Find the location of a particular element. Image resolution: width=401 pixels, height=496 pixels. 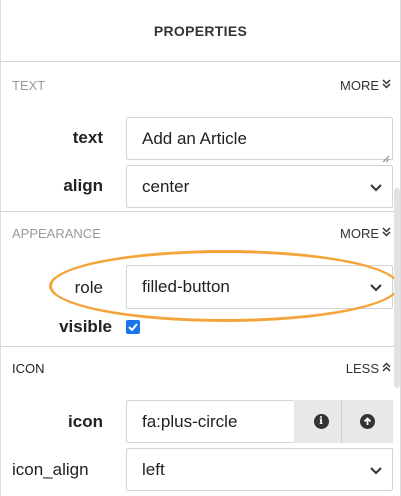

text-more-button: MORE is located at coordinates (365, 85).